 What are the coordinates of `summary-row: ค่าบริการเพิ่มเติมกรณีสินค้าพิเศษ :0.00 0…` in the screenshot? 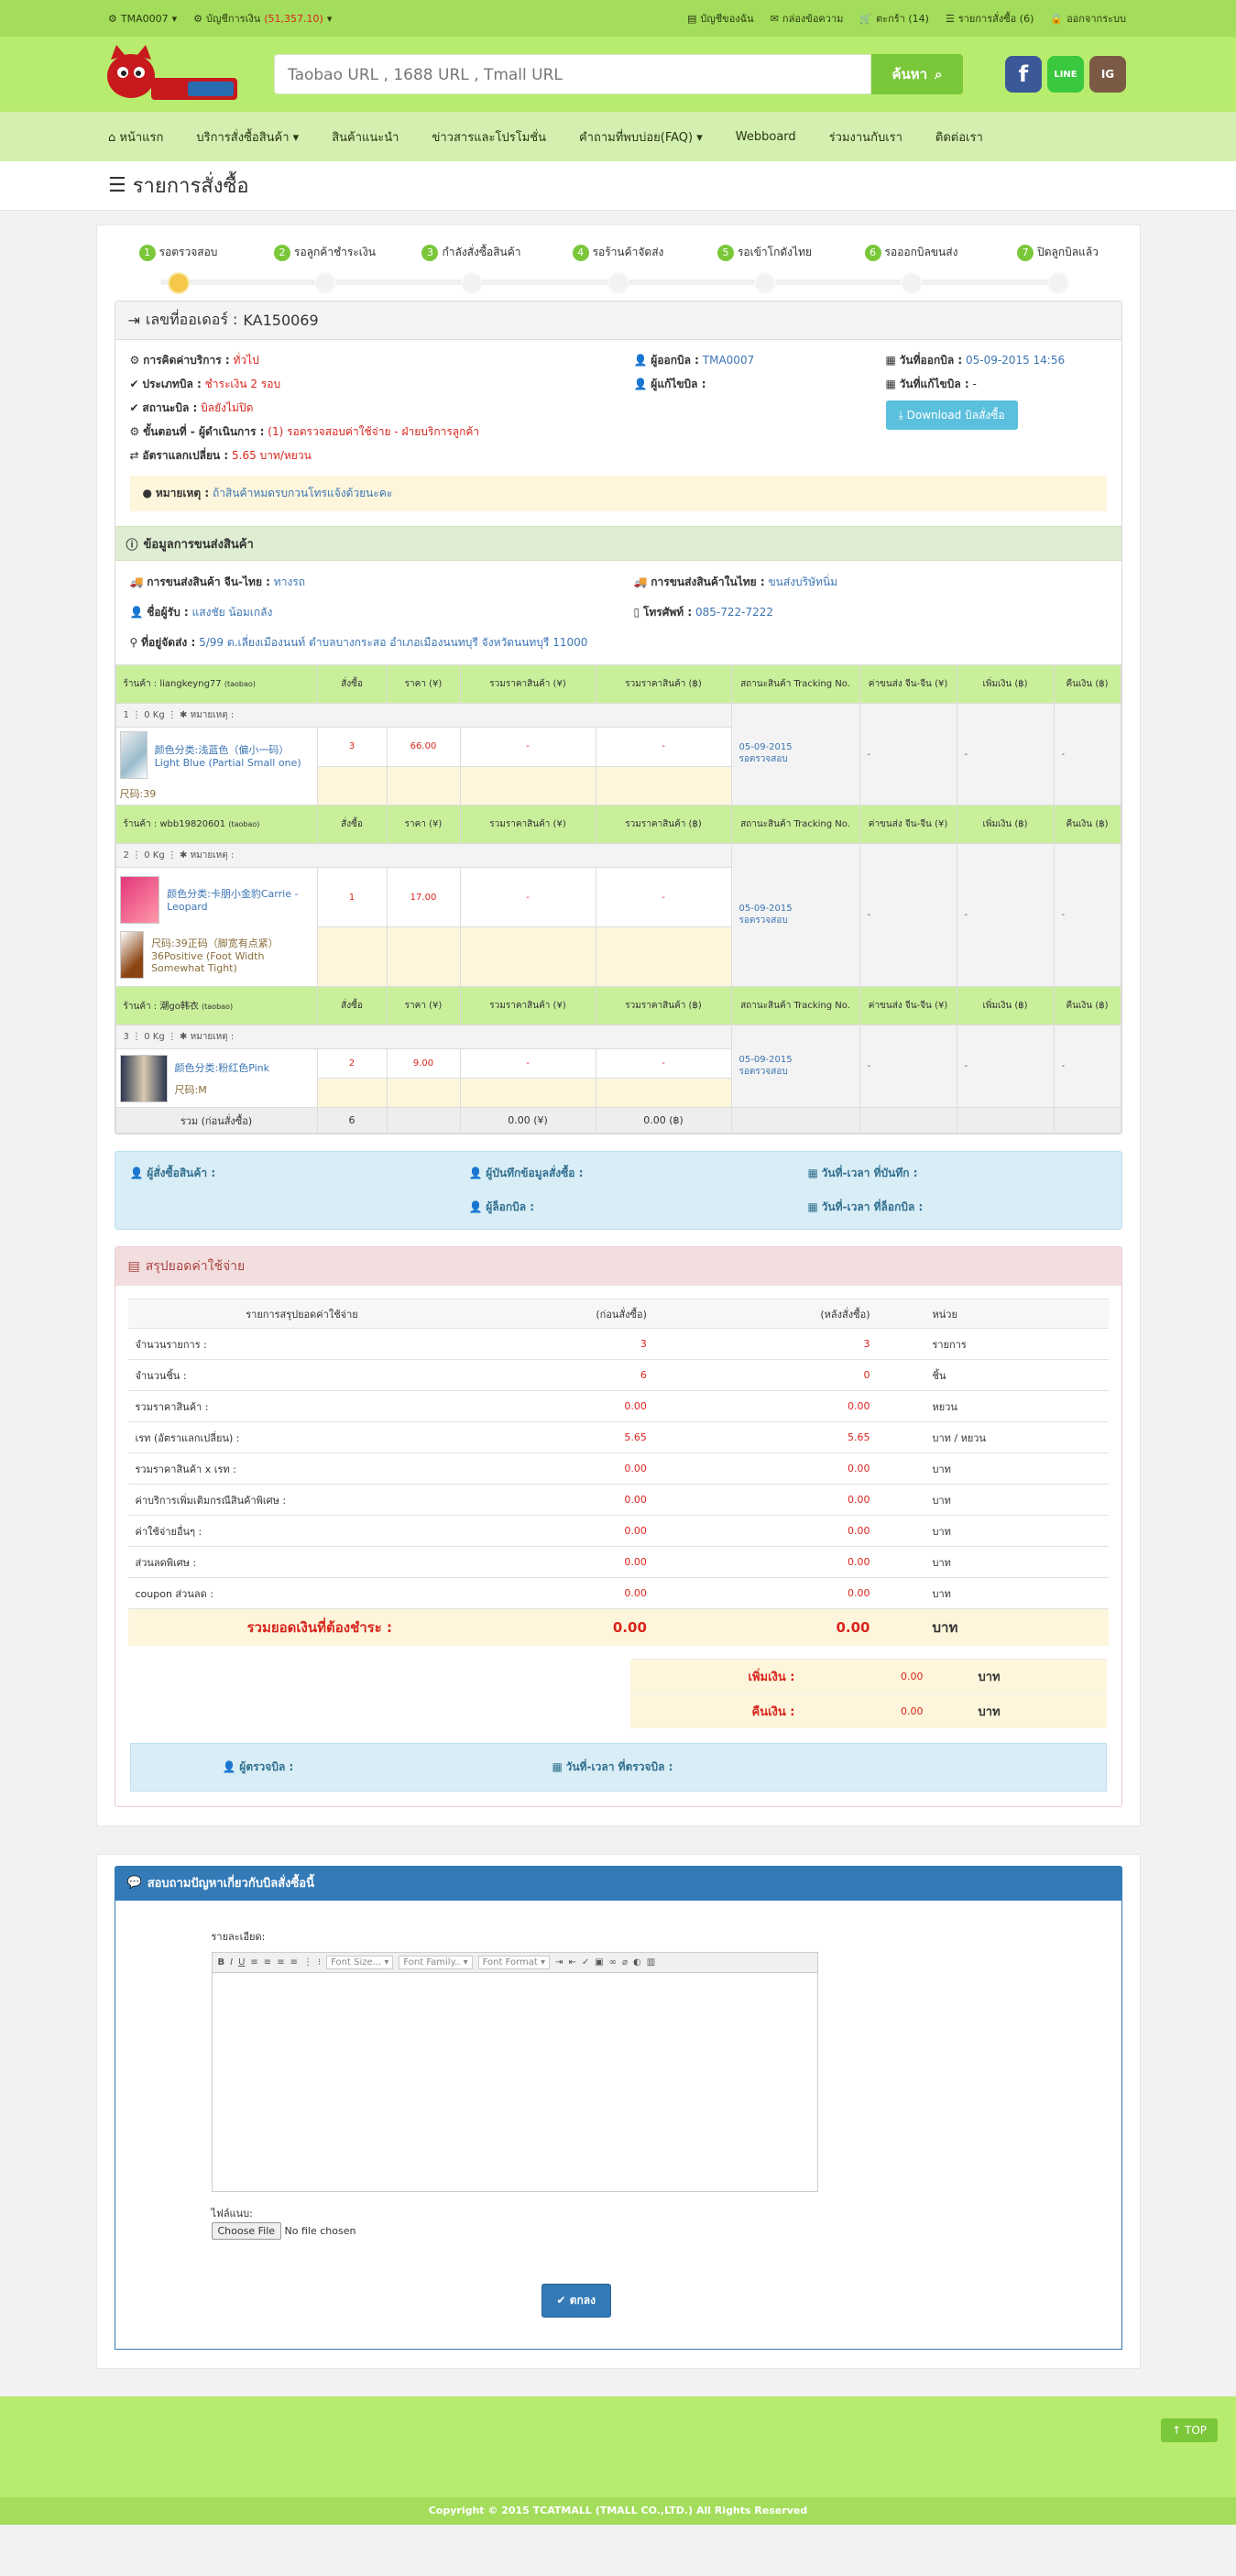 It's located at (618, 1500).